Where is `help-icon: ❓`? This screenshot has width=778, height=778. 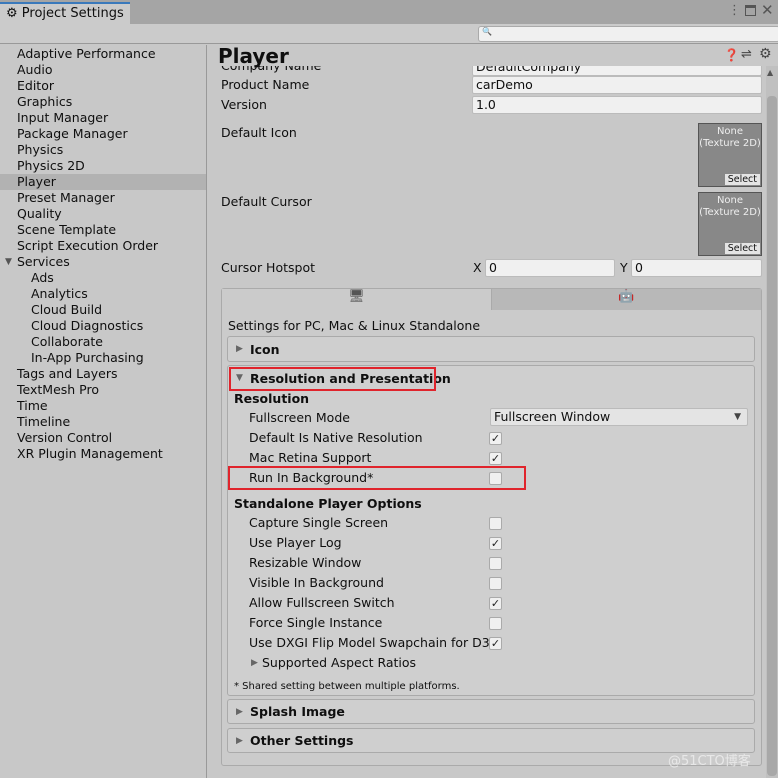 help-icon: ❓ is located at coordinates (731, 55).